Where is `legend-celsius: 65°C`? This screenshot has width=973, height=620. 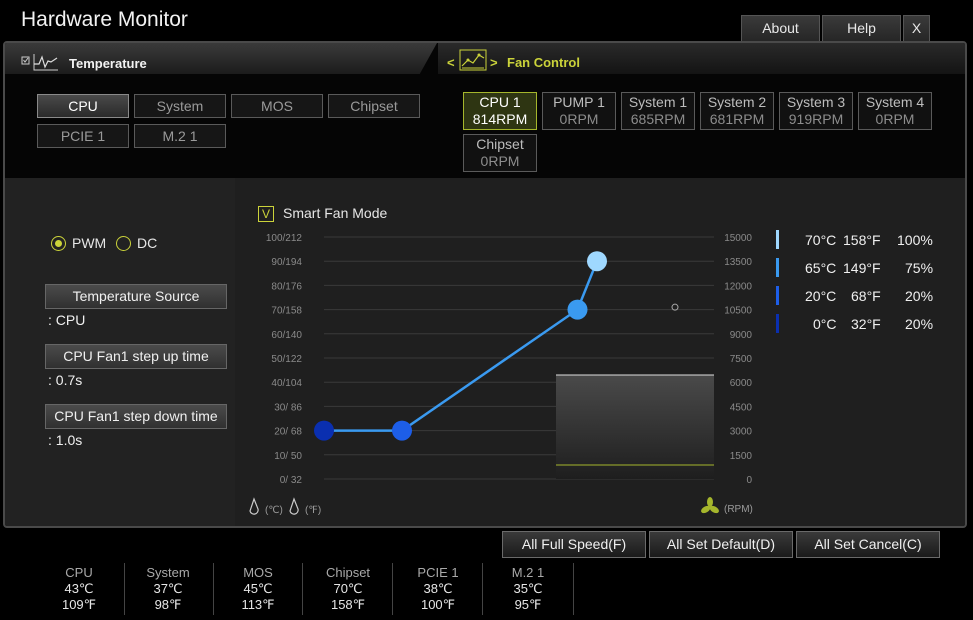
legend-celsius: 65°C is located at coordinates (821, 268).